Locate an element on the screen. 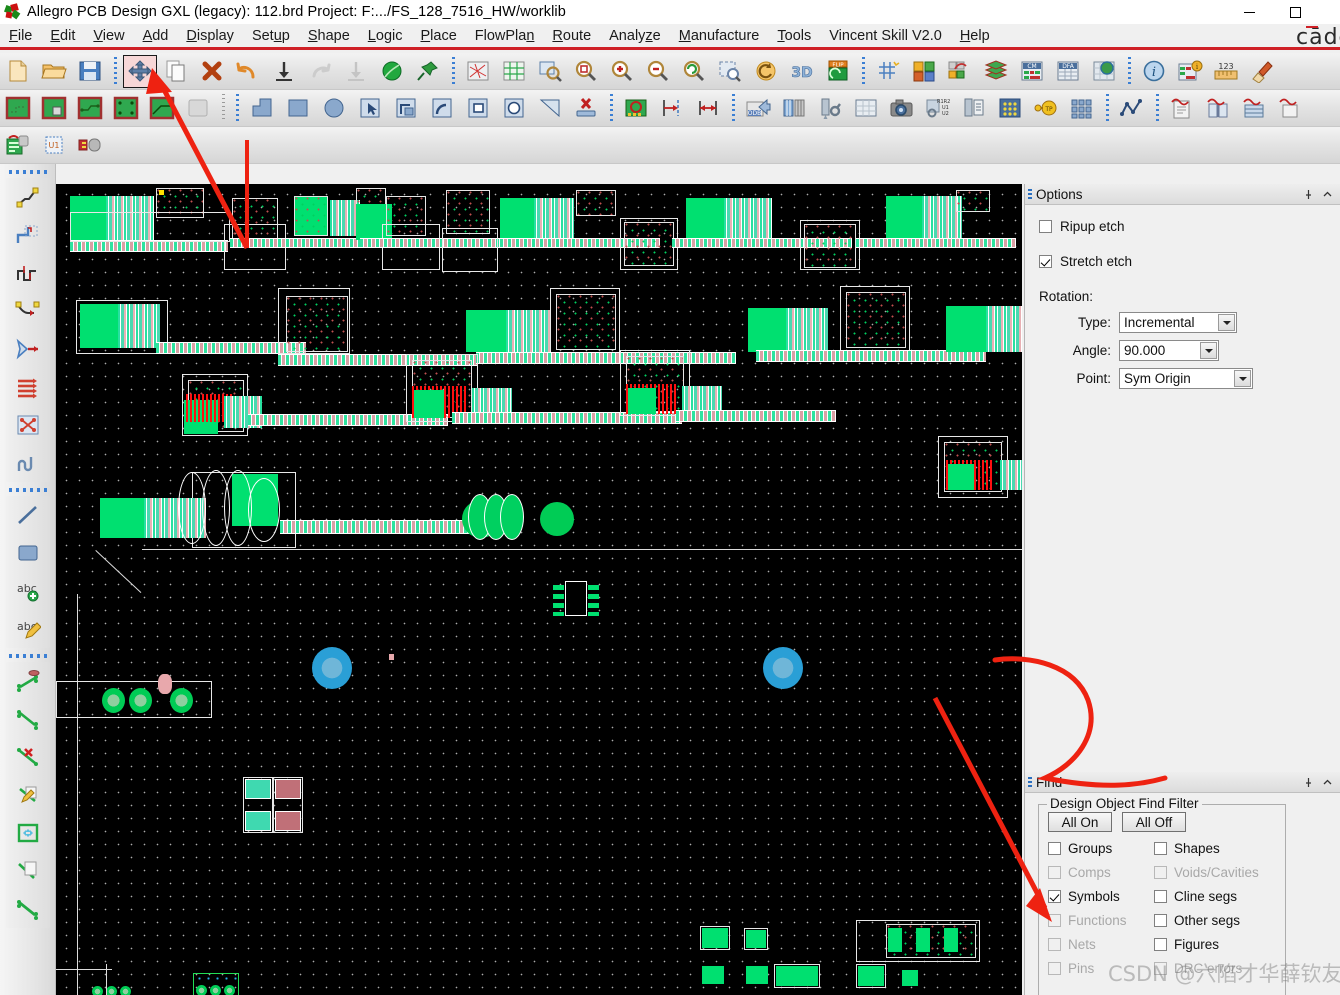 The height and width of the screenshot is (995, 1340). sigxp-report-icon is located at coordinates (1182, 108).